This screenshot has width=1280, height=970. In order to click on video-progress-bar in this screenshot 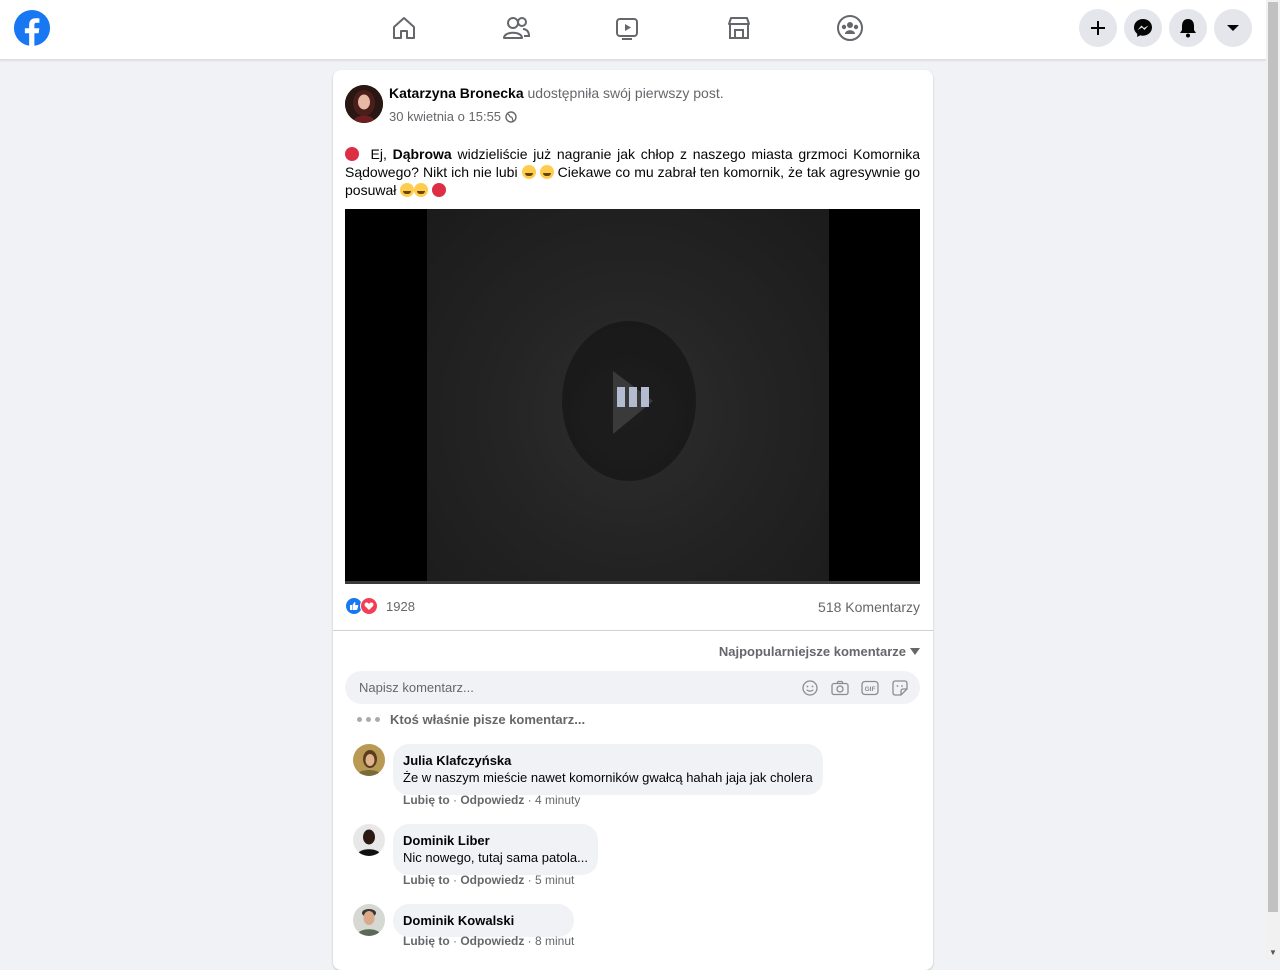, I will do `click(632, 582)`.